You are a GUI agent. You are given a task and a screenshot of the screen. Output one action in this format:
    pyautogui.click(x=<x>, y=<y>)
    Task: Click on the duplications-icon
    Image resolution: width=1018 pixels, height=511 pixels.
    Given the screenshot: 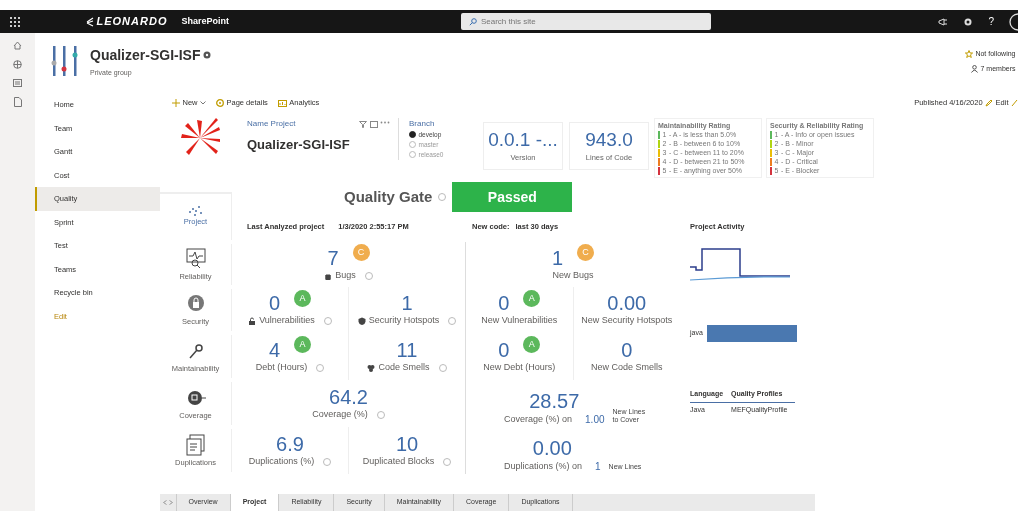 What is the action you would take?
    pyautogui.click(x=195, y=444)
    